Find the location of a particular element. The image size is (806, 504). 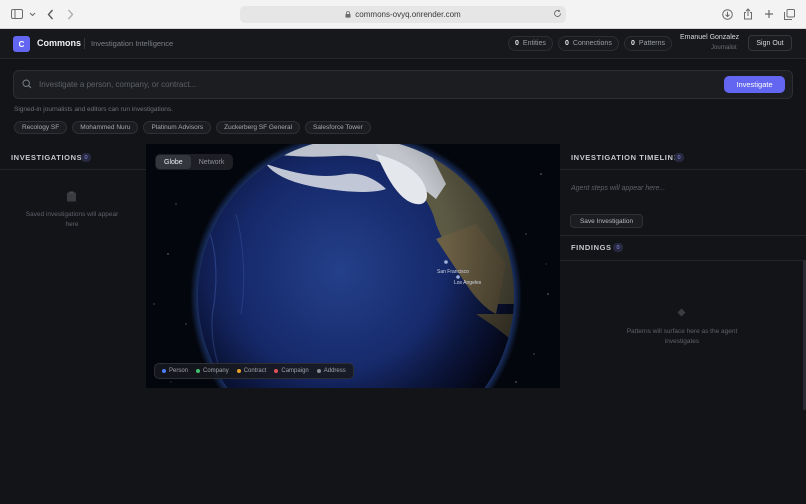

user-name: Emanuel Gonzalez is located at coordinates (710, 37).